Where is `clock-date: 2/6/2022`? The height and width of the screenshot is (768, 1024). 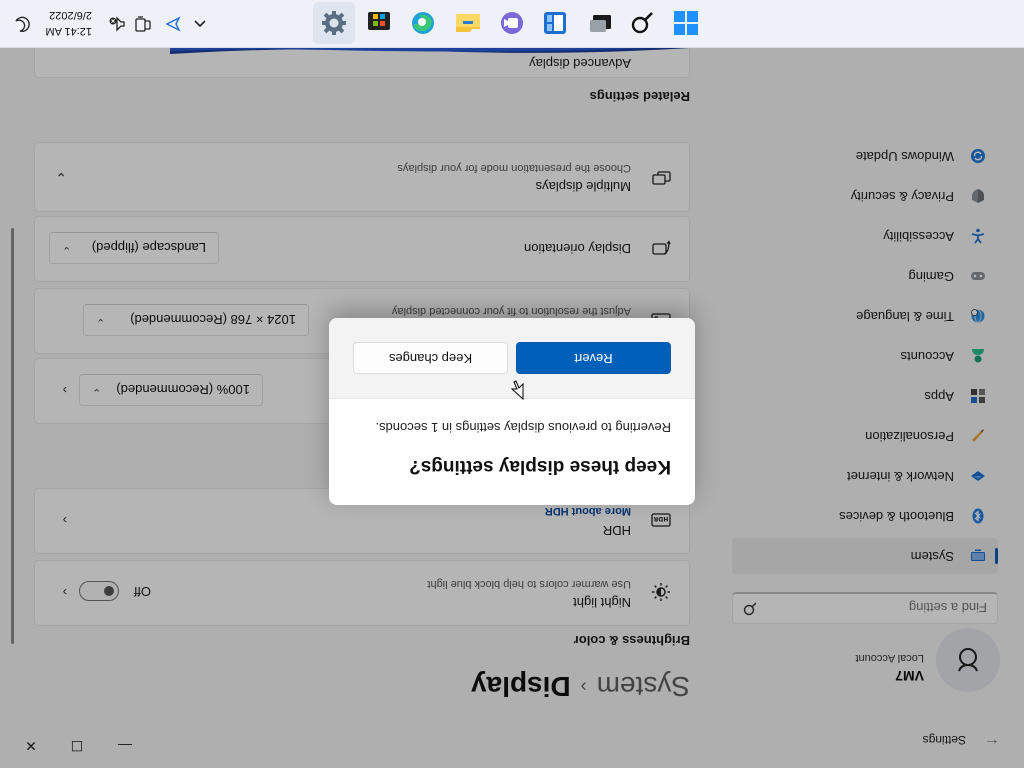 clock-date: 2/6/2022 is located at coordinates (70, 15).